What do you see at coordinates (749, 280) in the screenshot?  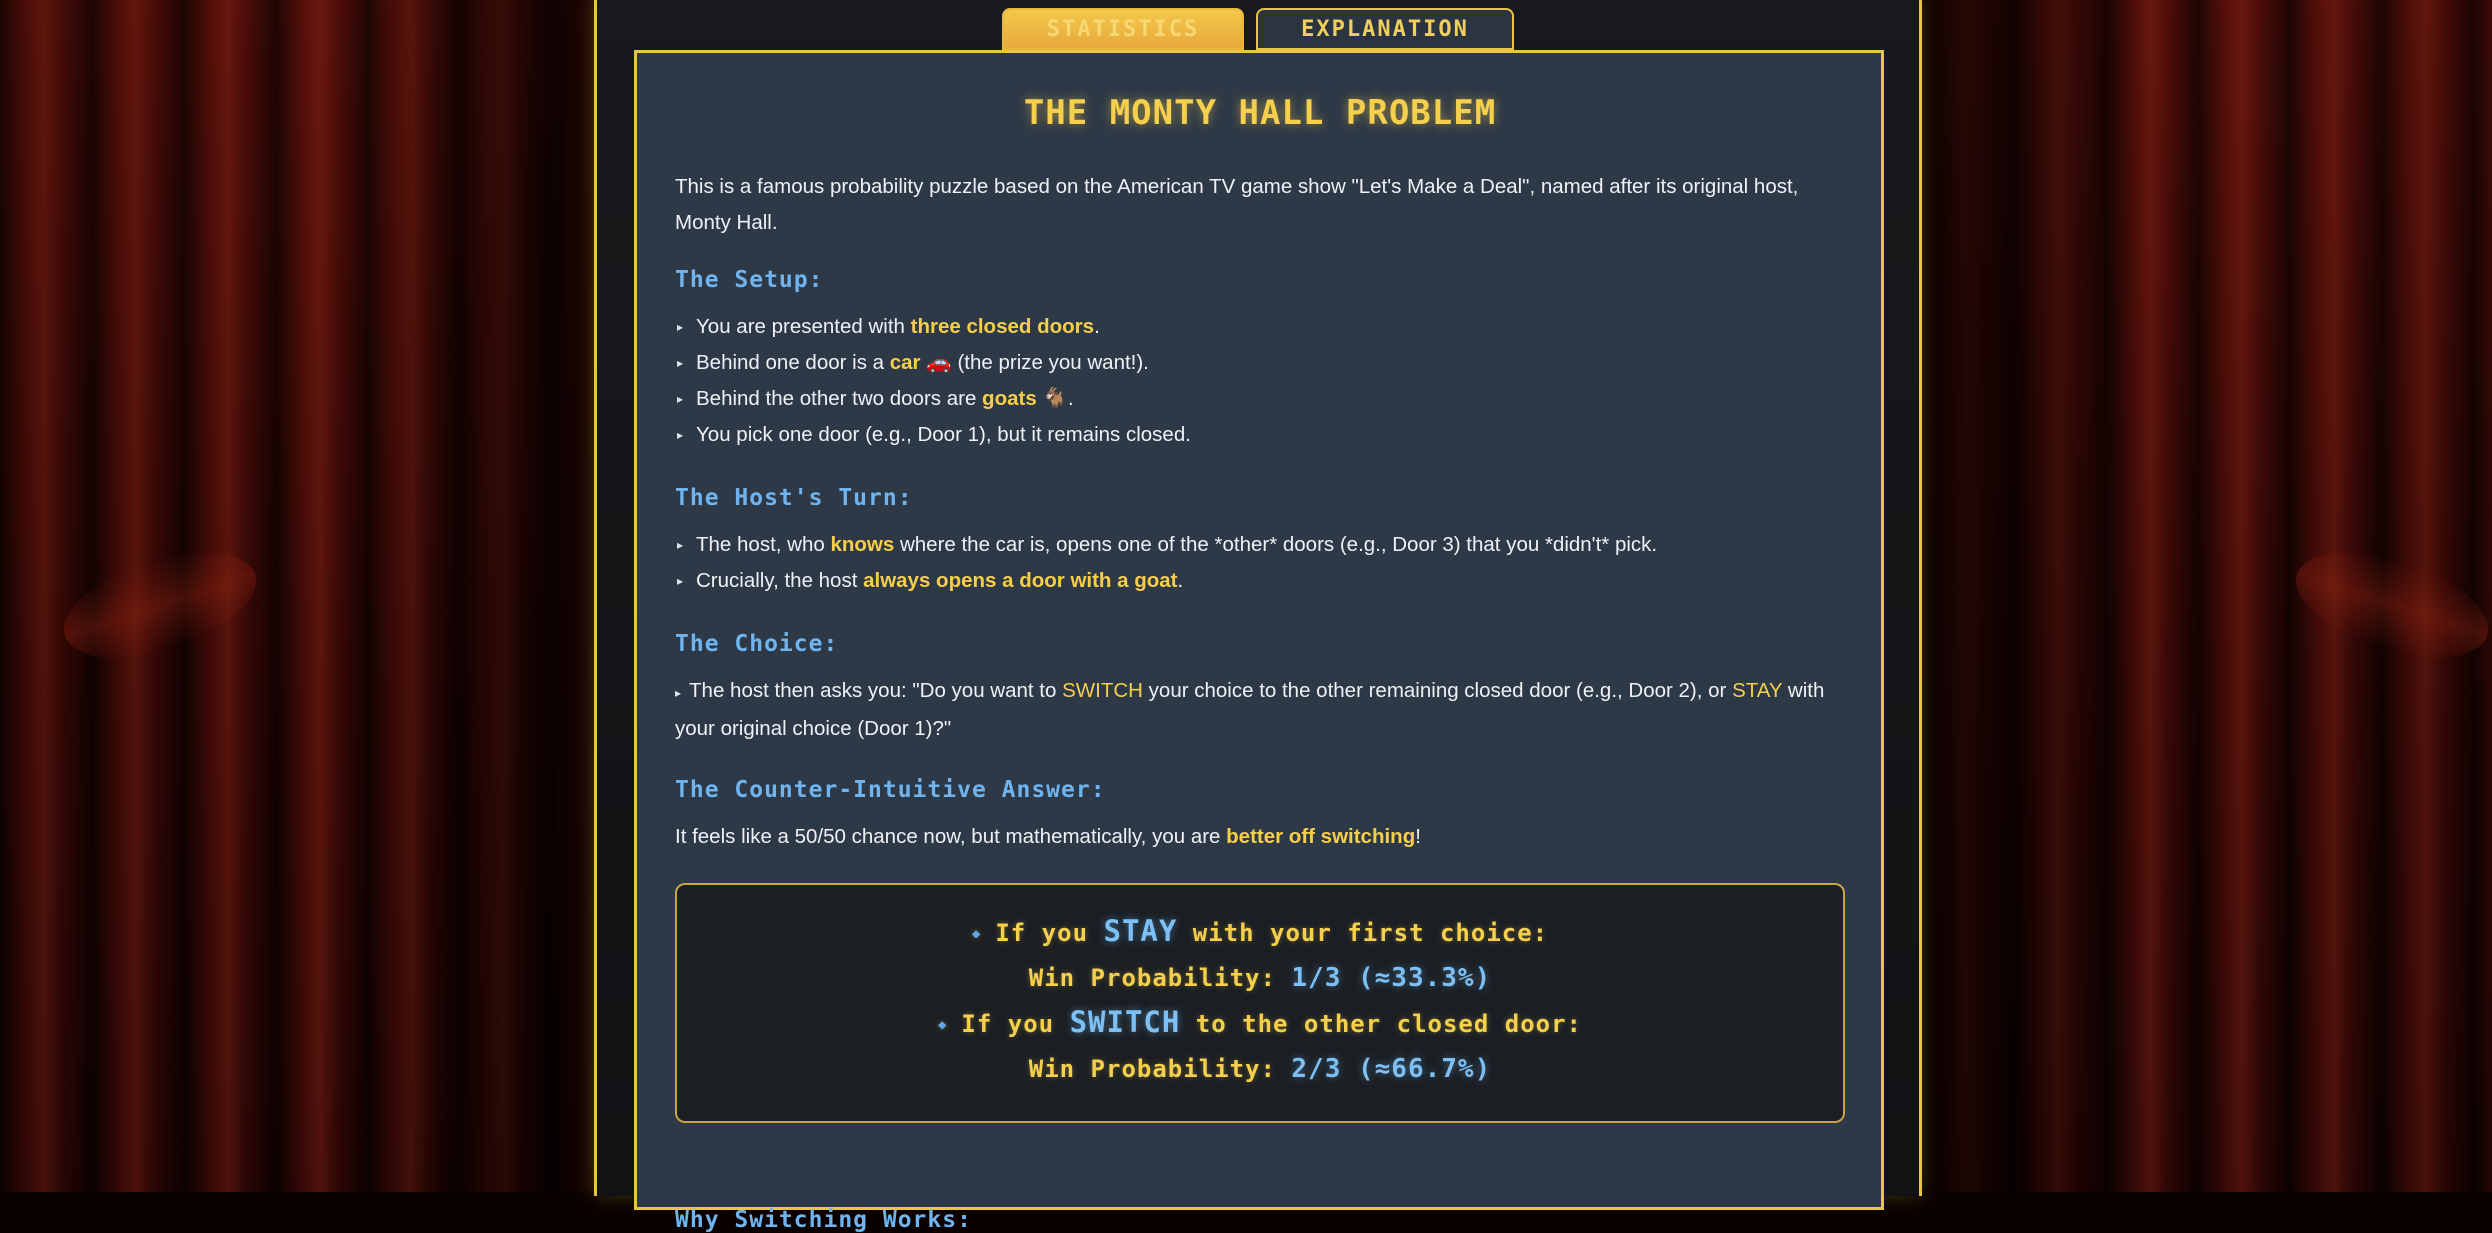 I see `setup-heading: The Setup:` at bounding box center [749, 280].